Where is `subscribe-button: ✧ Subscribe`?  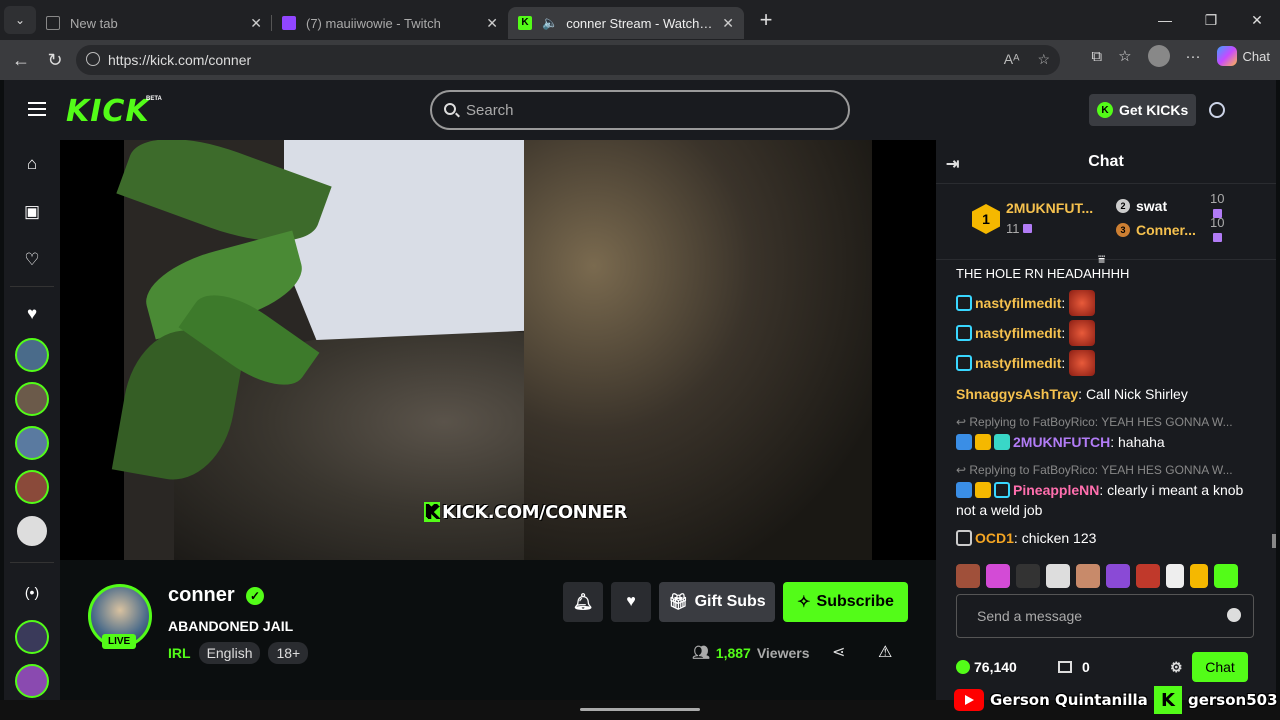
subscribe-button: ✧ Subscribe is located at coordinates (845, 602).